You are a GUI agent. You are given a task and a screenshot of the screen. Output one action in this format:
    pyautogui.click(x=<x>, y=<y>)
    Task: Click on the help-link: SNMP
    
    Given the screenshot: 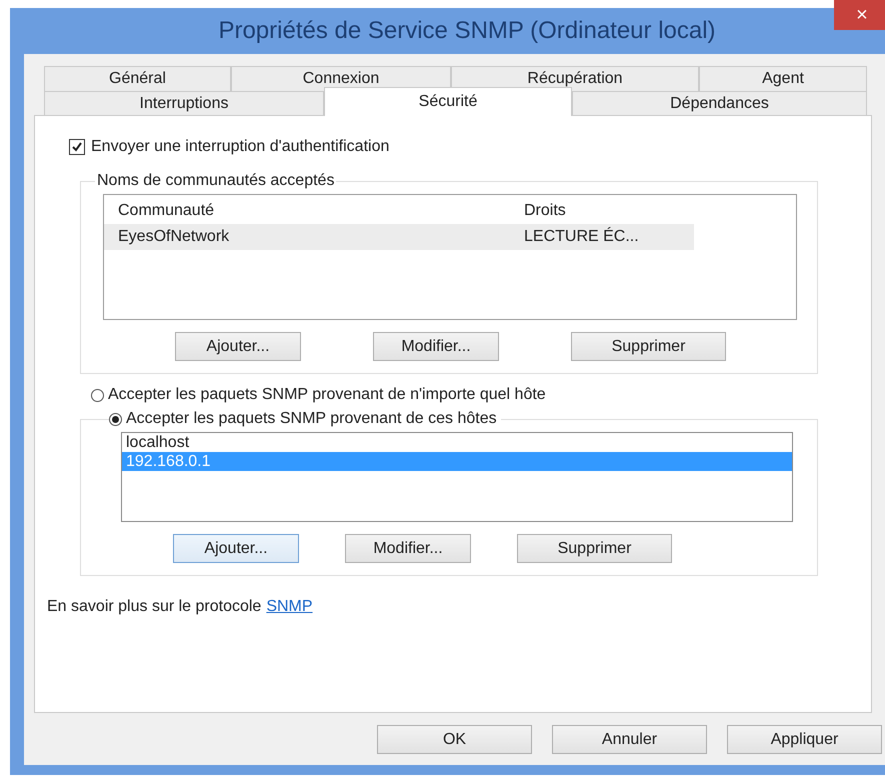 What is the action you would take?
    pyautogui.click(x=289, y=607)
    